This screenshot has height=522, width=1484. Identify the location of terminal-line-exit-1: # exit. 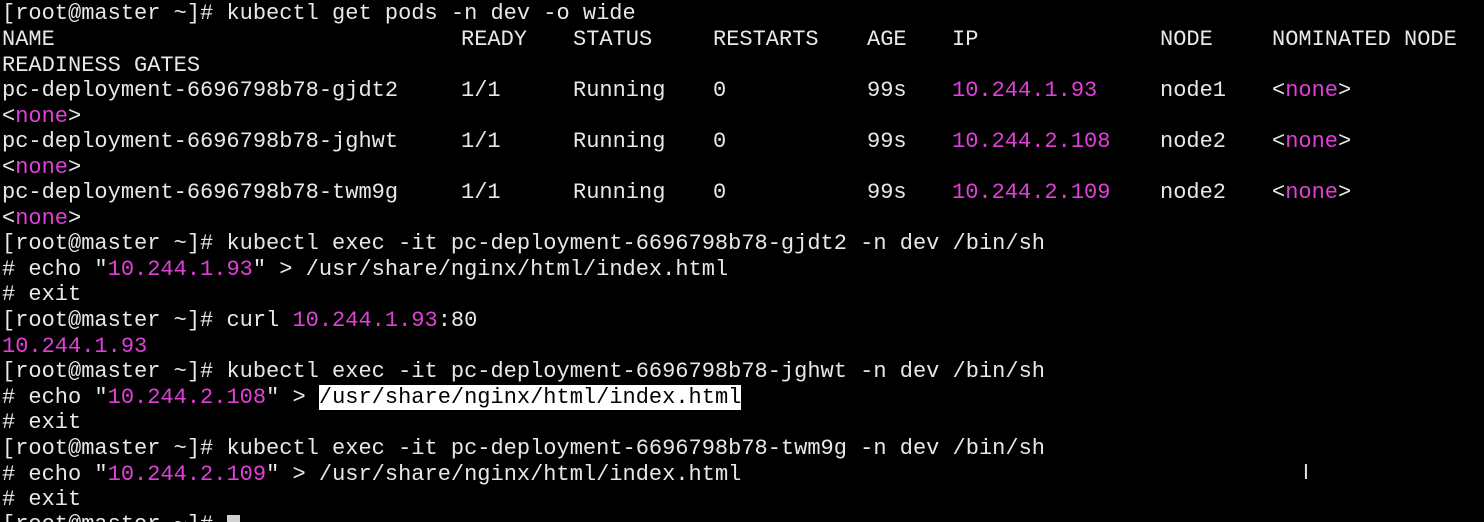
(42, 294).